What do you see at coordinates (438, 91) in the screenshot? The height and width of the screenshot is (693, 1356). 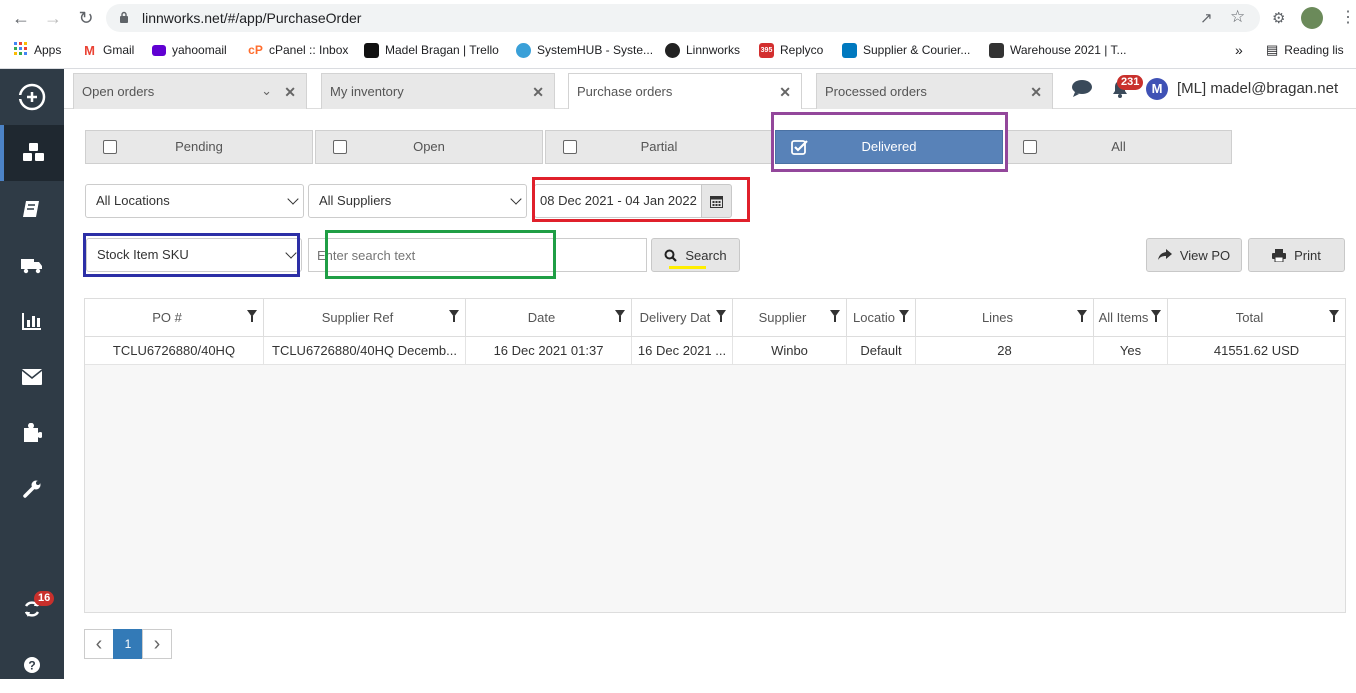 I see `tab-my-inventory: My inventory ✕` at bounding box center [438, 91].